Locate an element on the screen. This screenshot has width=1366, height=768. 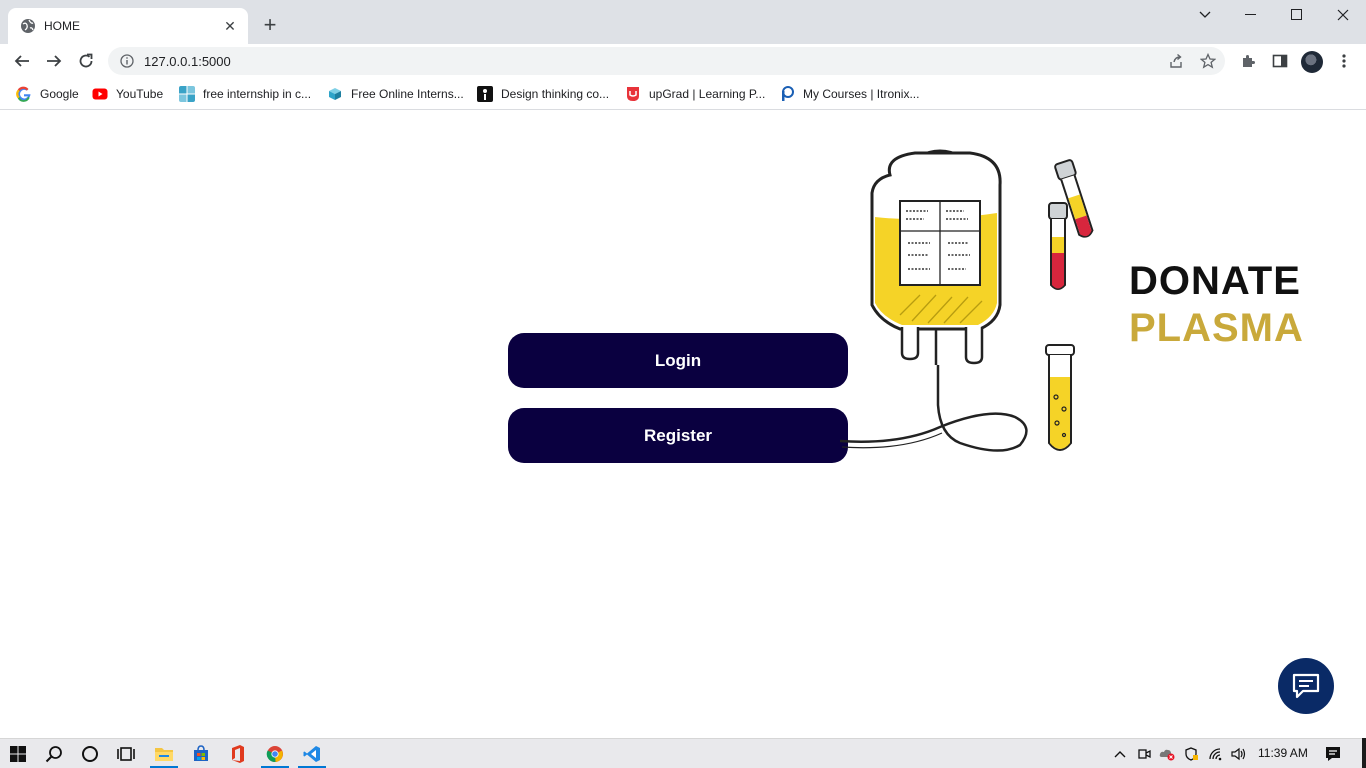
browser-toolbar: 127.0.0.1:5000 is located at coordinates (683, 61).